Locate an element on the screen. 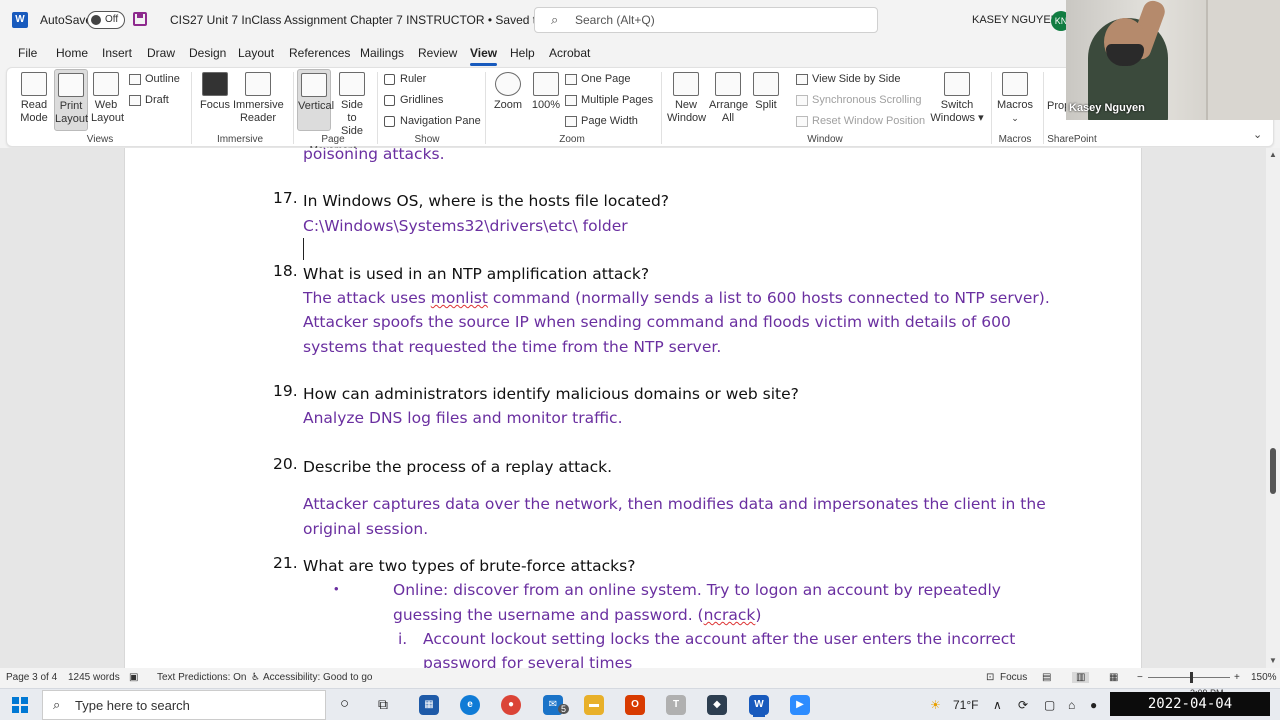 The image size is (1280, 720). web-layout-icon is located at coordinates (106, 84).